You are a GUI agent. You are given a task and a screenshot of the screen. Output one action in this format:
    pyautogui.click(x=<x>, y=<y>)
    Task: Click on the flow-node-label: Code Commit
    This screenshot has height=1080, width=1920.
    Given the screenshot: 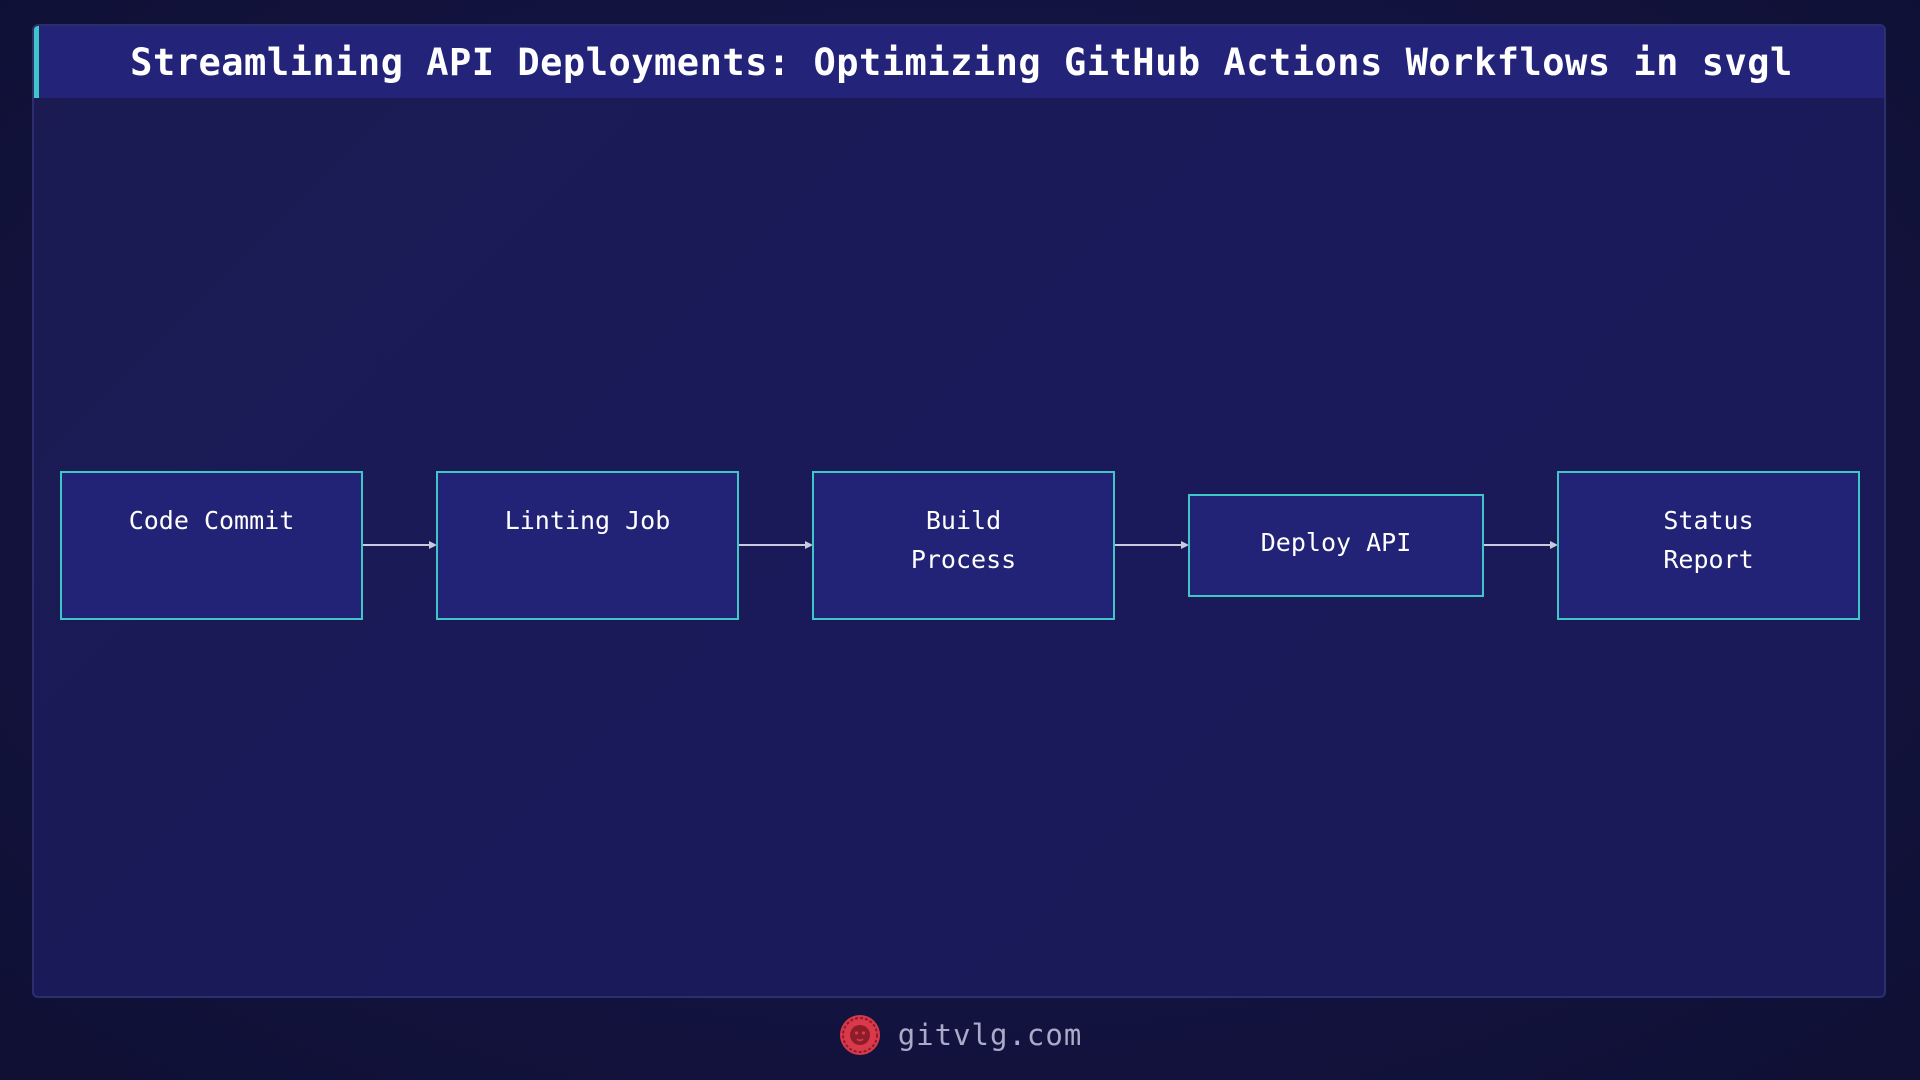 What is the action you would take?
    pyautogui.click(x=212, y=520)
    